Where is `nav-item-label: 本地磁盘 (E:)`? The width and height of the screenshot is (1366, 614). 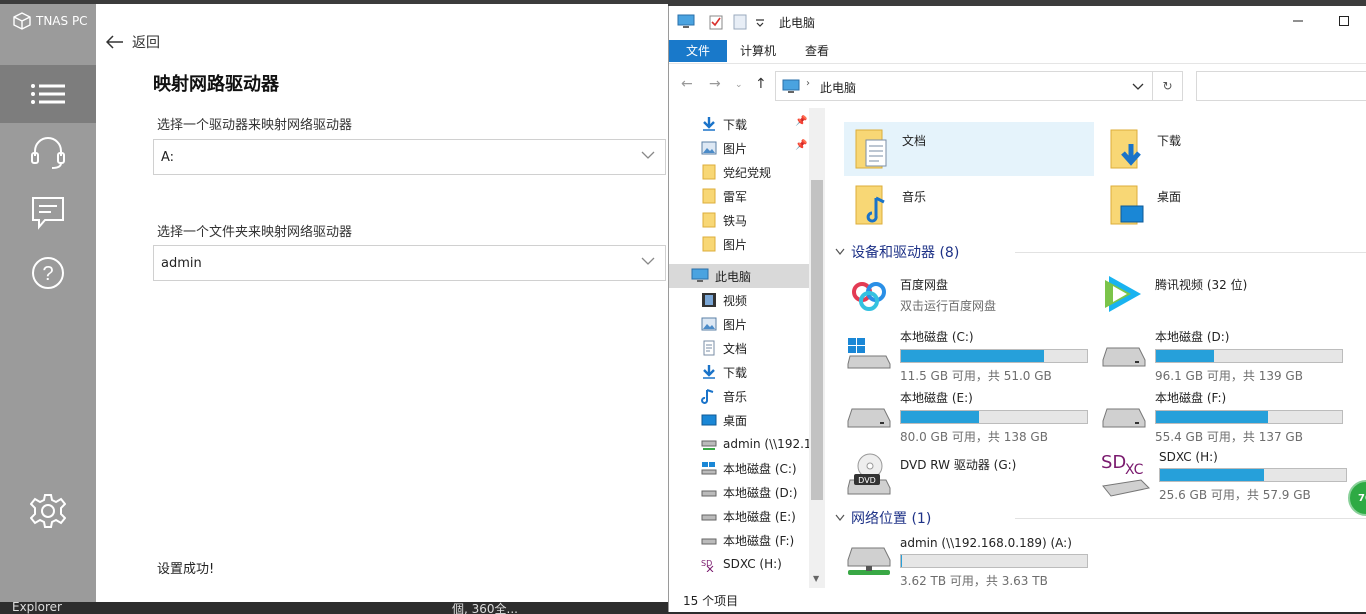 nav-item-label: 本地磁盘 (E:) is located at coordinates (759, 516).